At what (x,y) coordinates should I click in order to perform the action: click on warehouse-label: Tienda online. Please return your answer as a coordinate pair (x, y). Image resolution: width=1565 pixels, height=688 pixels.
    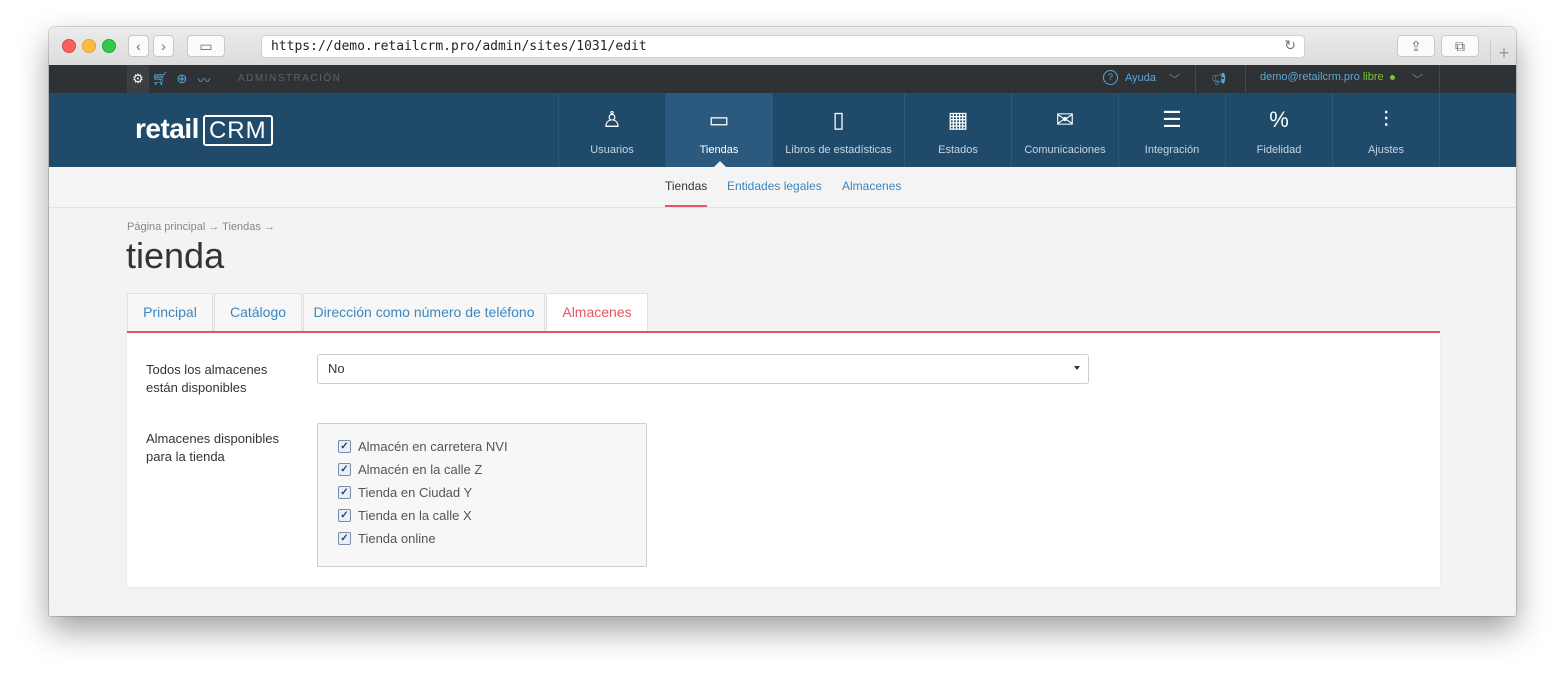
    Looking at the image, I should click on (397, 538).